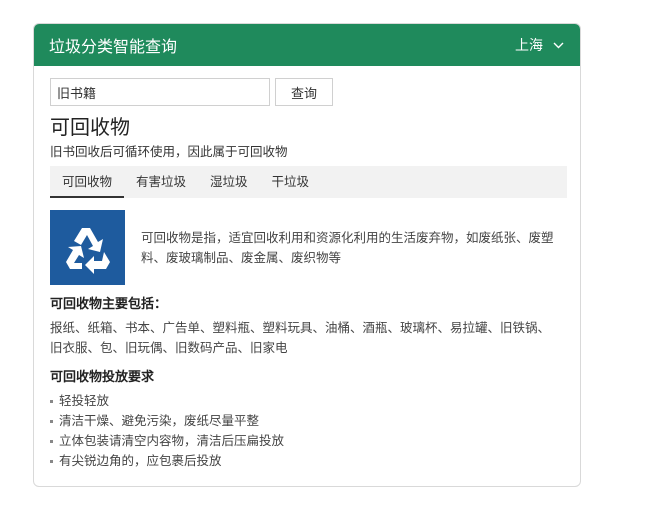 This screenshot has height=514, width=647. What do you see at coordinates (160, 92) in the screenshot?
I see `search-input` at bounding box center [160, 92].